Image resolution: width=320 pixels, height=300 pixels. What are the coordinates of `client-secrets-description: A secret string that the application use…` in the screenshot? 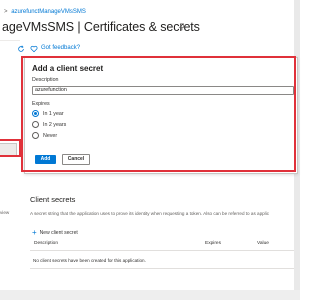 It's located at (150, 213).